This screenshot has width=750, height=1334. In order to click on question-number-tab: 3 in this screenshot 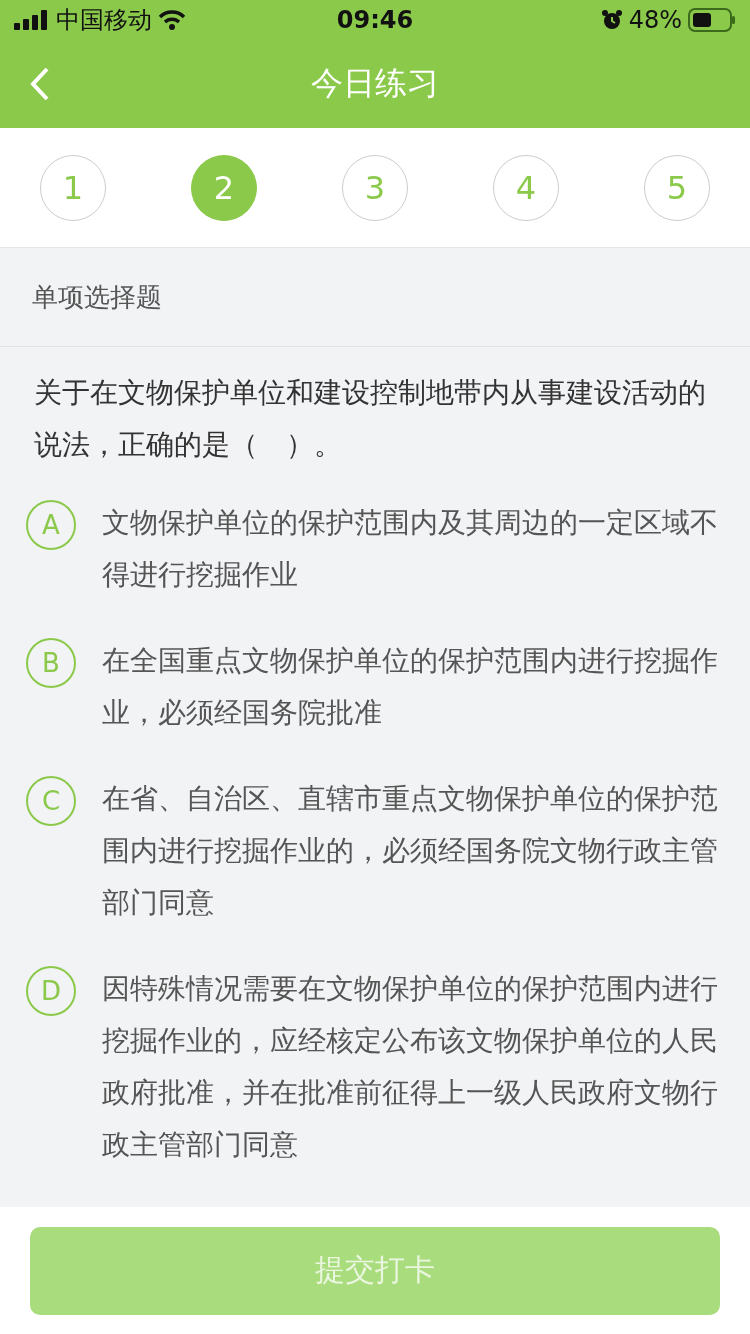, I will do `click(375, 187)`.